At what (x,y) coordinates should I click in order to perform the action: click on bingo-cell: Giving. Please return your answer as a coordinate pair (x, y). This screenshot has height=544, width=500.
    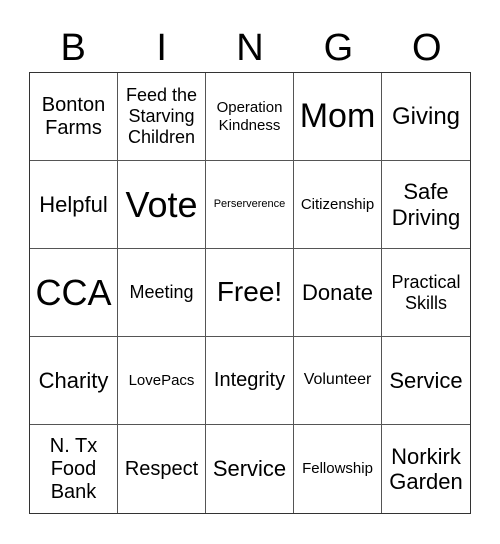
    Looking at the image, I should click on (426, 117).